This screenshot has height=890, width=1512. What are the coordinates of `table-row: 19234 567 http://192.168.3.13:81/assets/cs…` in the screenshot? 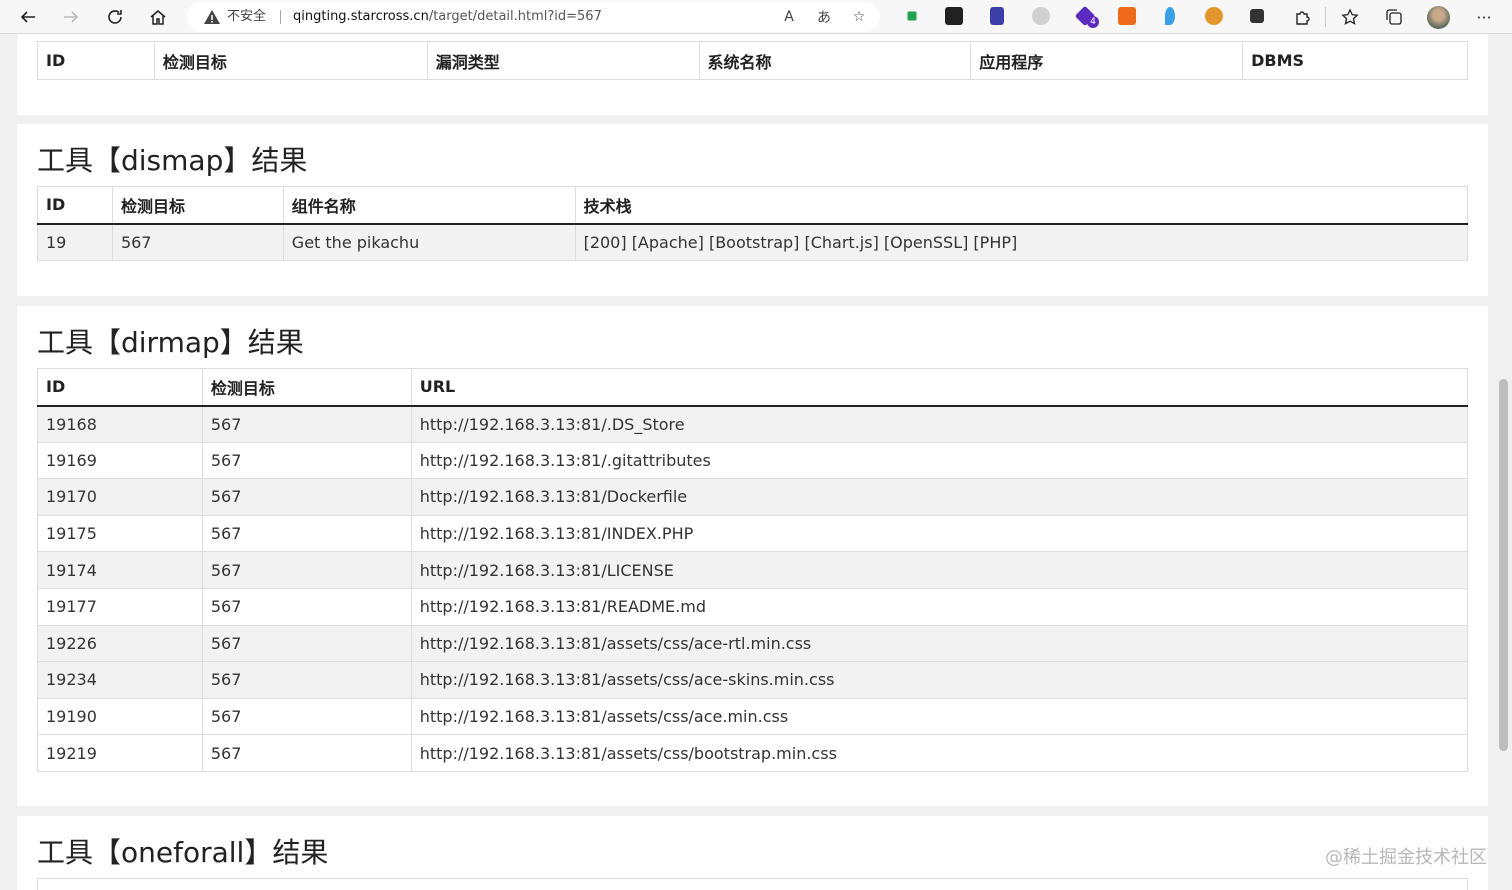 It's located at (753, 680).